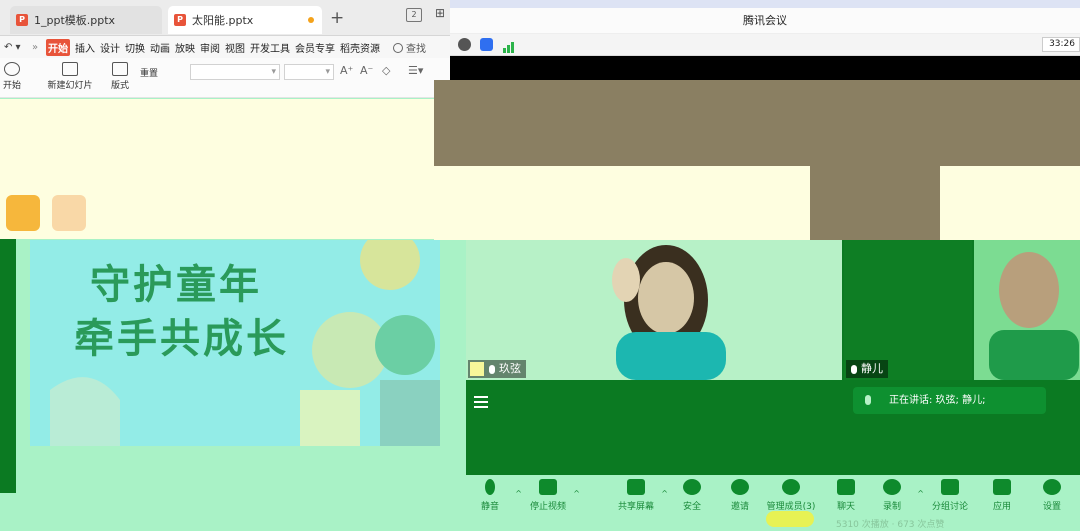  Describe the element at coordinates (510, 368) in the screenshot. I see `participant-name: 玖弦` at that location.